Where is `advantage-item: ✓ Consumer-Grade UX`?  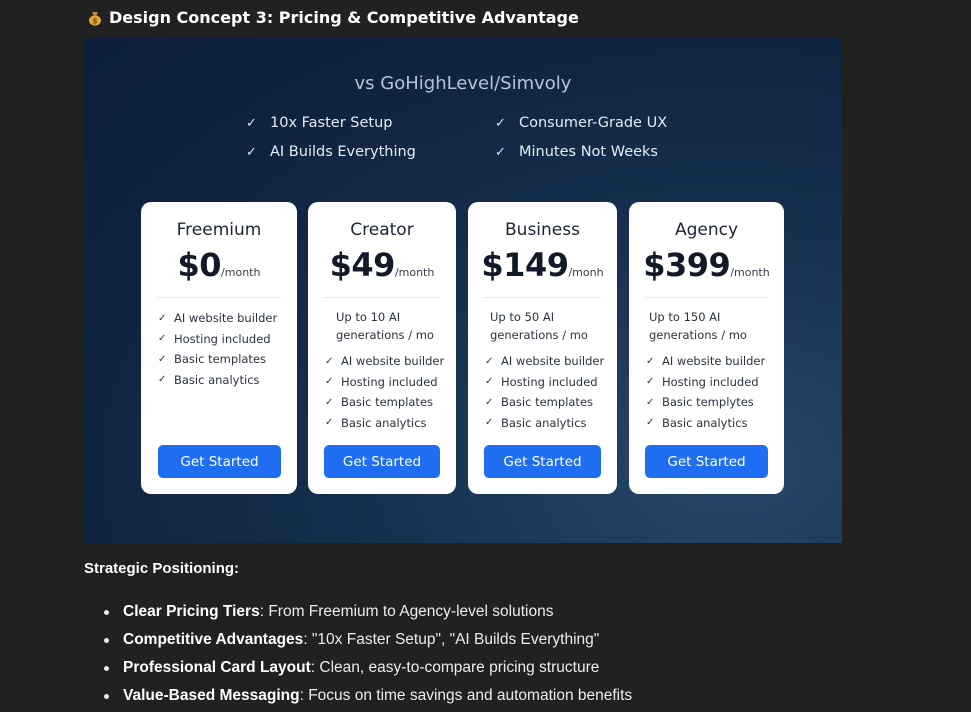 advantage-item: ✓ Consumer-Grade UX is located at coordinates (581, 123).